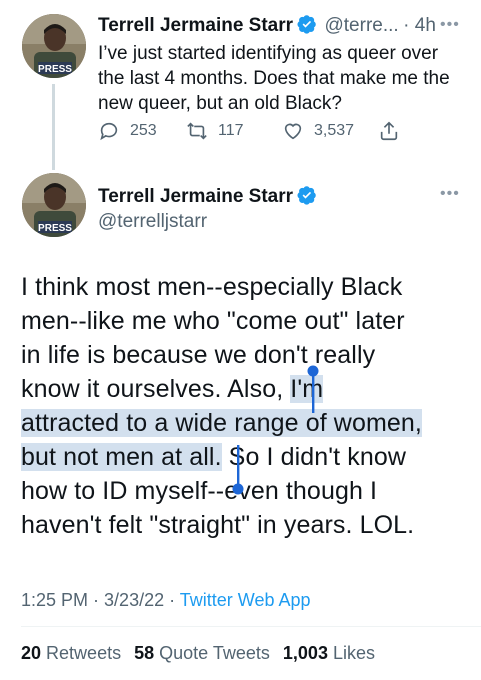 This screenshot has height=680, width=481. I want to click on text-line: but not men at all. So I didn't know, so click(213, 457).